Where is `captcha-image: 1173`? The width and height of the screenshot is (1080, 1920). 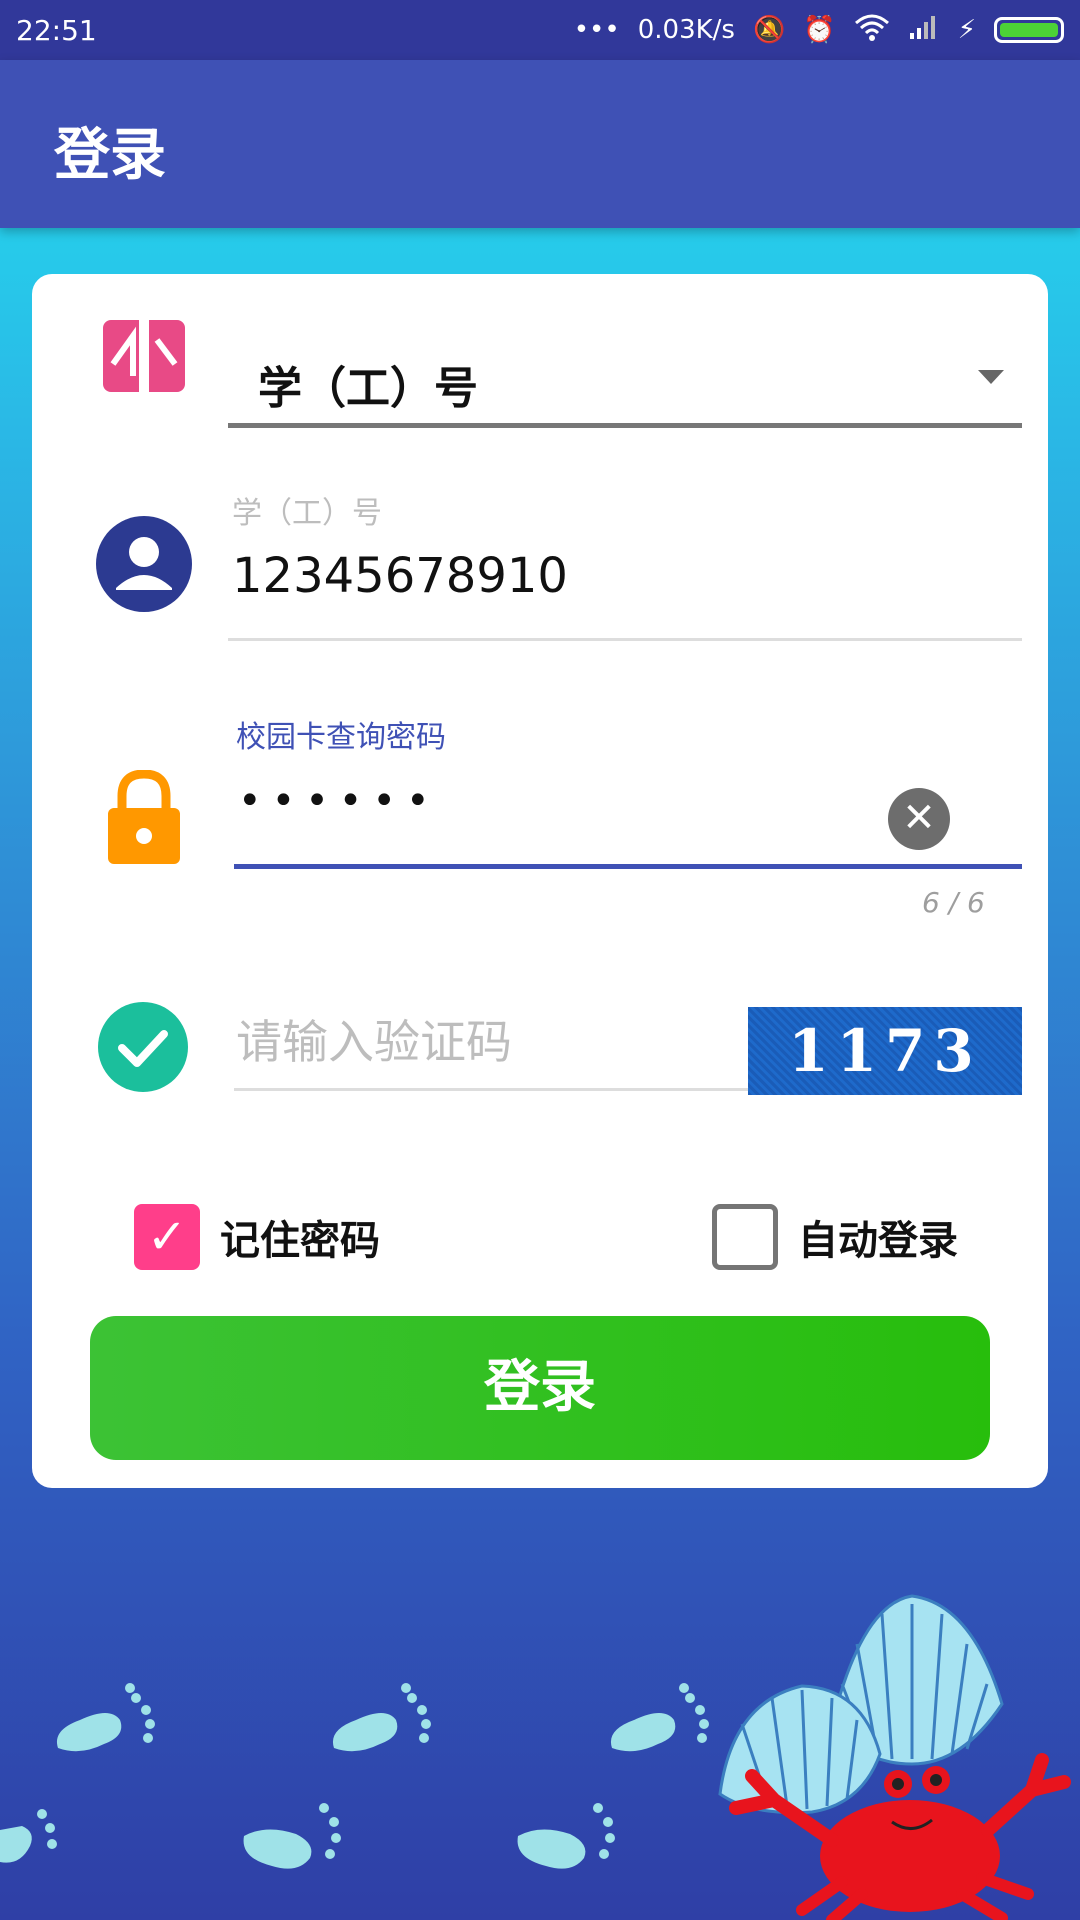
captcha-image: 1173 is located at coordinates (885, 1051).